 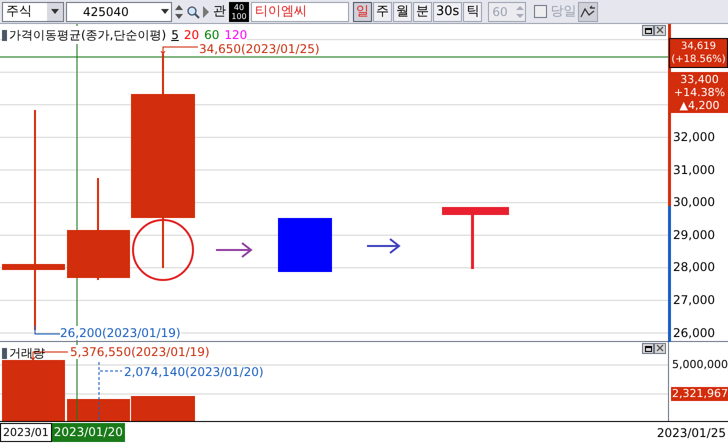 I want to click on spin-arrows-icon, so click(x=179, y=11).